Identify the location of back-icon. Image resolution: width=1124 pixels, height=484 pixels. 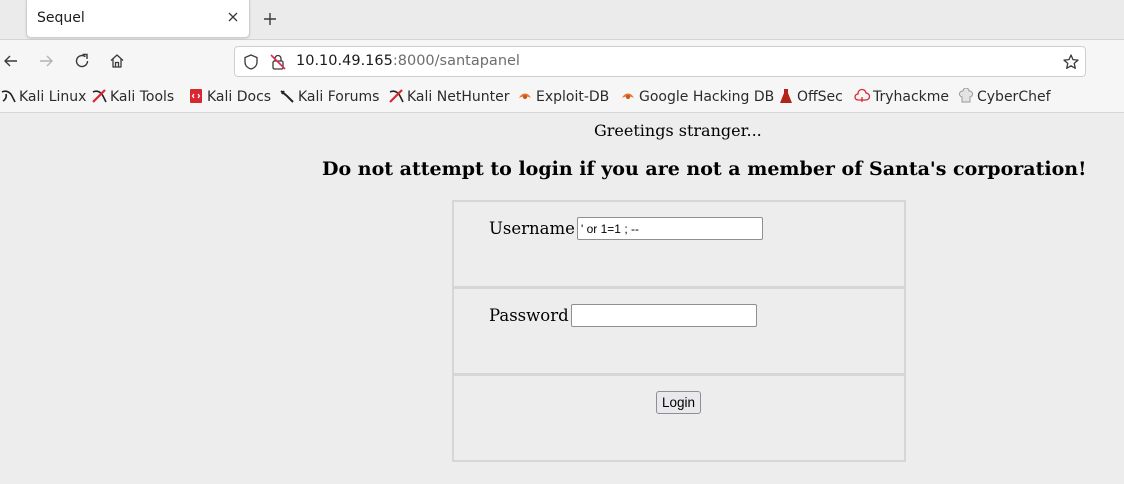
(11, 61).